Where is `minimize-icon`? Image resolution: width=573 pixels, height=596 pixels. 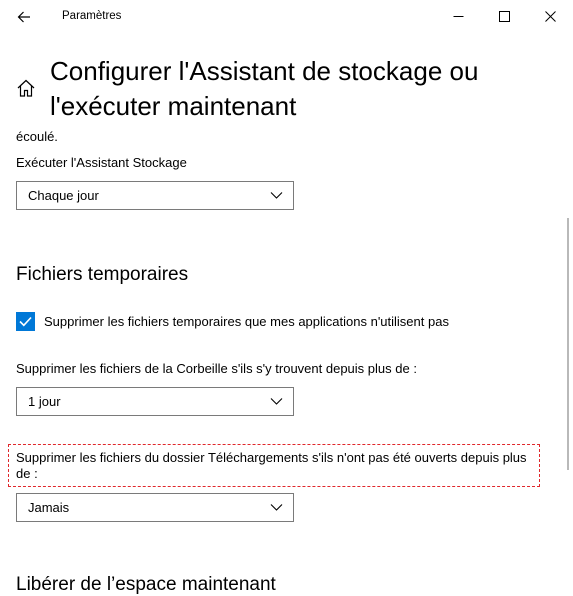 minimize-icon is located at coordinates (458, 16).